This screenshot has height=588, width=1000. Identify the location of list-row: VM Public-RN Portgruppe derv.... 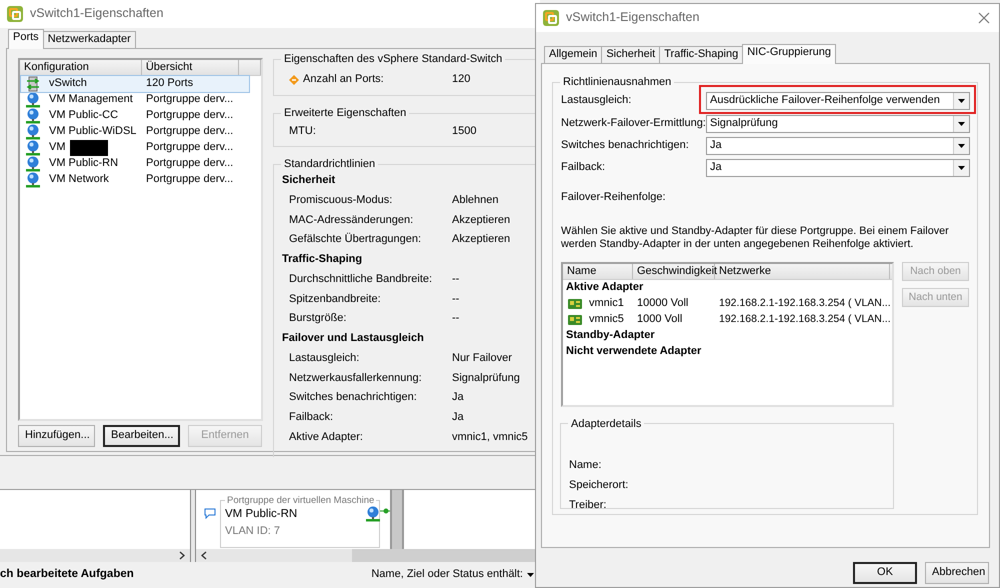
(135, 164).